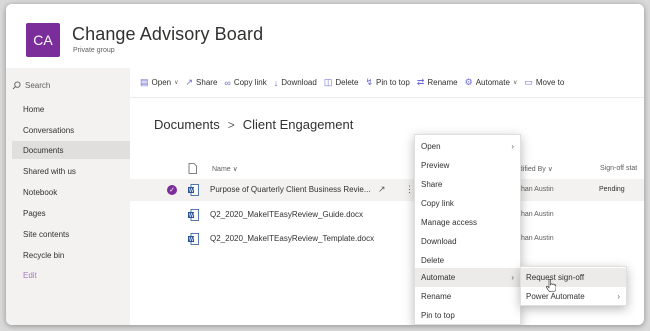 This screenshot has width=650, height=331. What do you see at coordinates (227, 82) in the screenshot?
I see `link-icon: ∞` at bounding box center [227, 82].